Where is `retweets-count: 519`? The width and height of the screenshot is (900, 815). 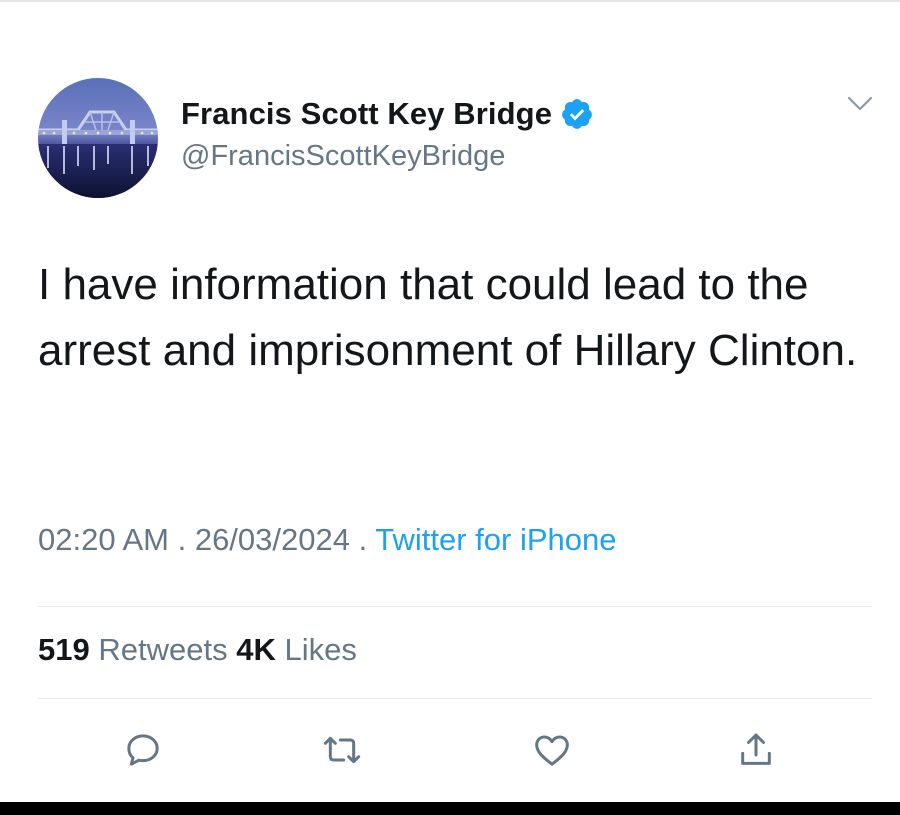
retweets-count: 519 is located at coordinates (64, 649).